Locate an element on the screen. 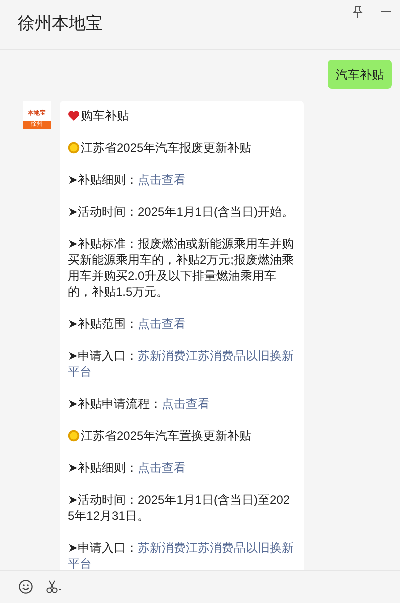 The width and height of the screenshot is (400, 603). message-paragraph: 江苏省2025年汽车报废更新补贴 is located at coordinates (182, 148).